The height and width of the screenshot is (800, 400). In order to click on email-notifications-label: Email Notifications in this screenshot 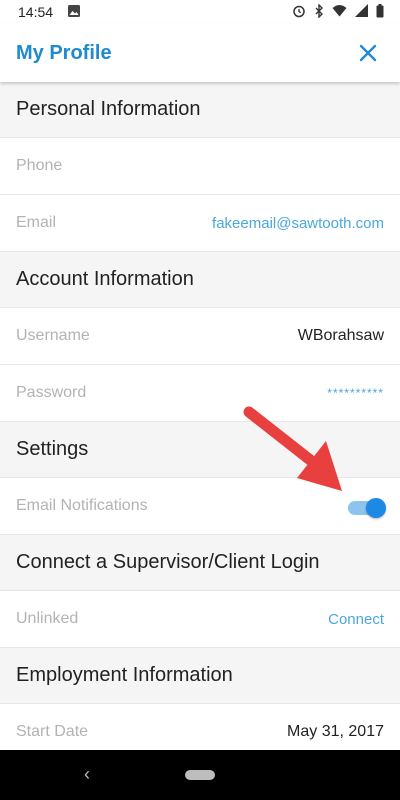, I will do `click(82, 505)`.